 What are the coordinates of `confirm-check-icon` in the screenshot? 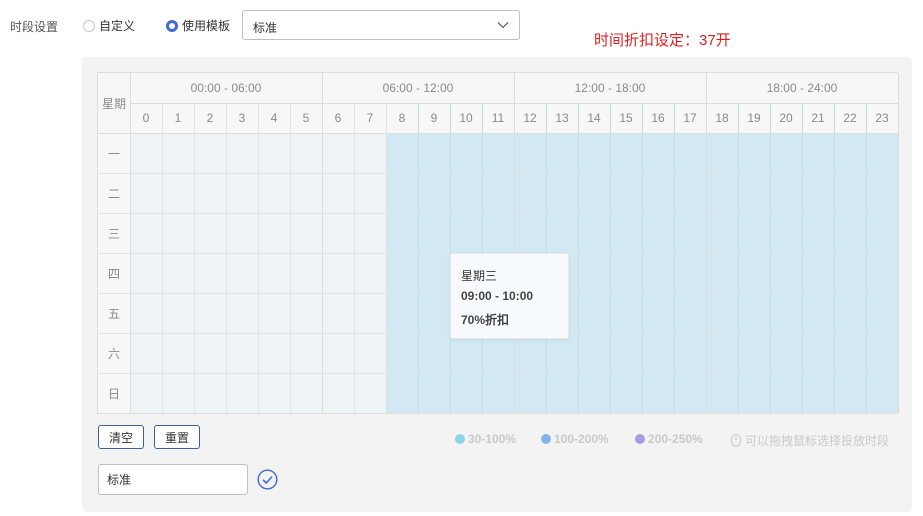 It's located at (267, 479).